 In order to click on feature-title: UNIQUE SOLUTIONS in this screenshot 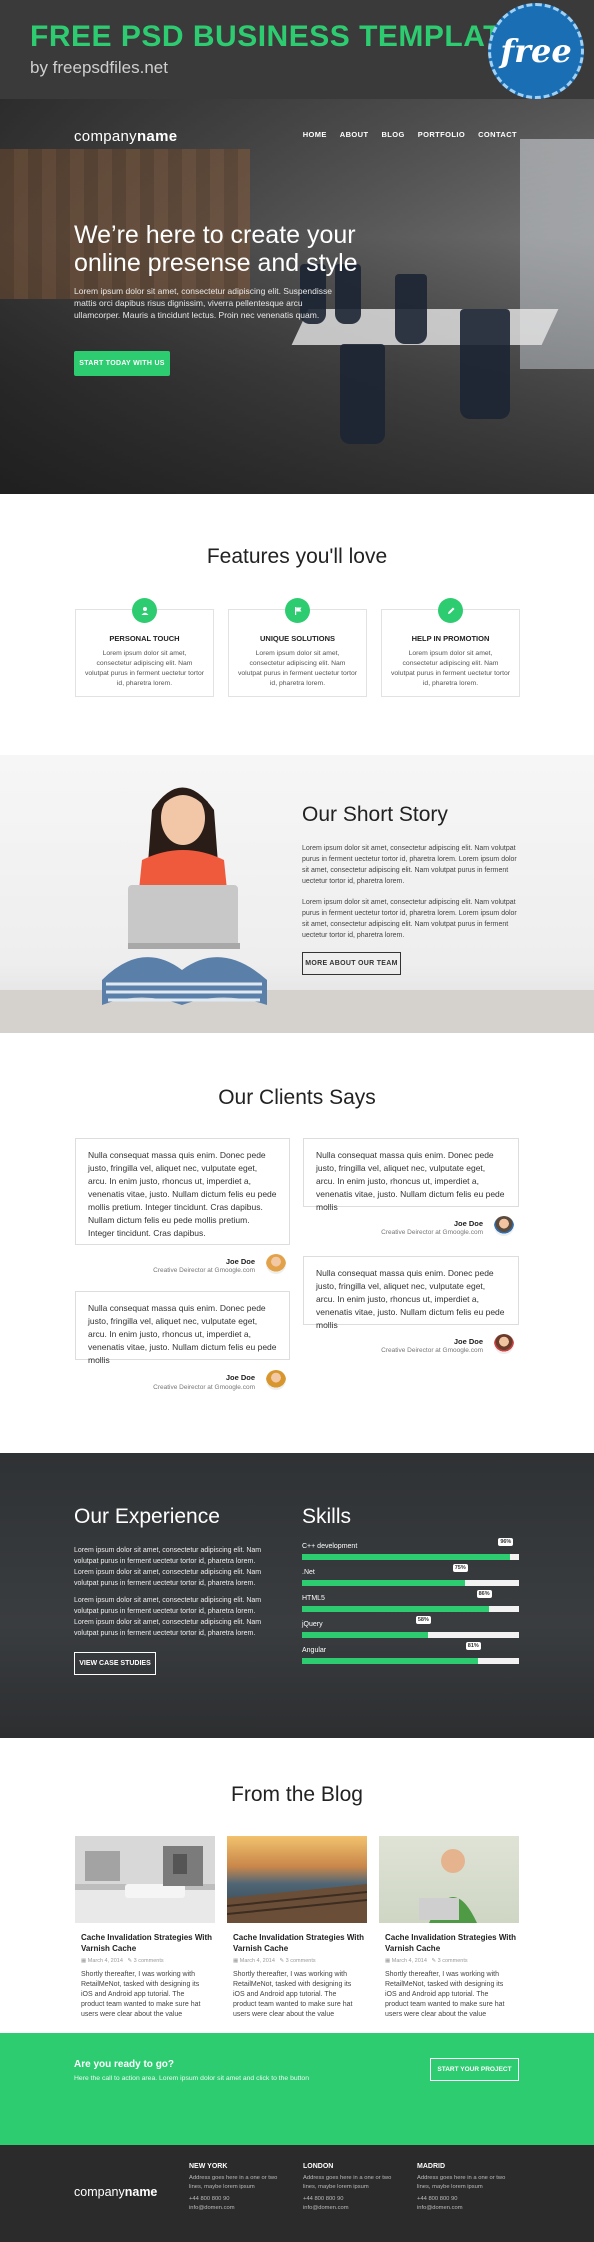, I will do `click(297, 638)`.